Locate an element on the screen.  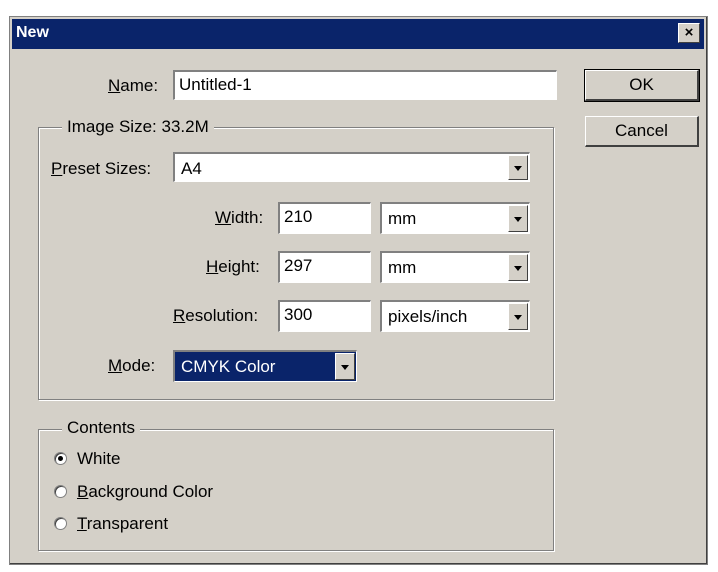
close-button: × is located at coordinates (689, 33).